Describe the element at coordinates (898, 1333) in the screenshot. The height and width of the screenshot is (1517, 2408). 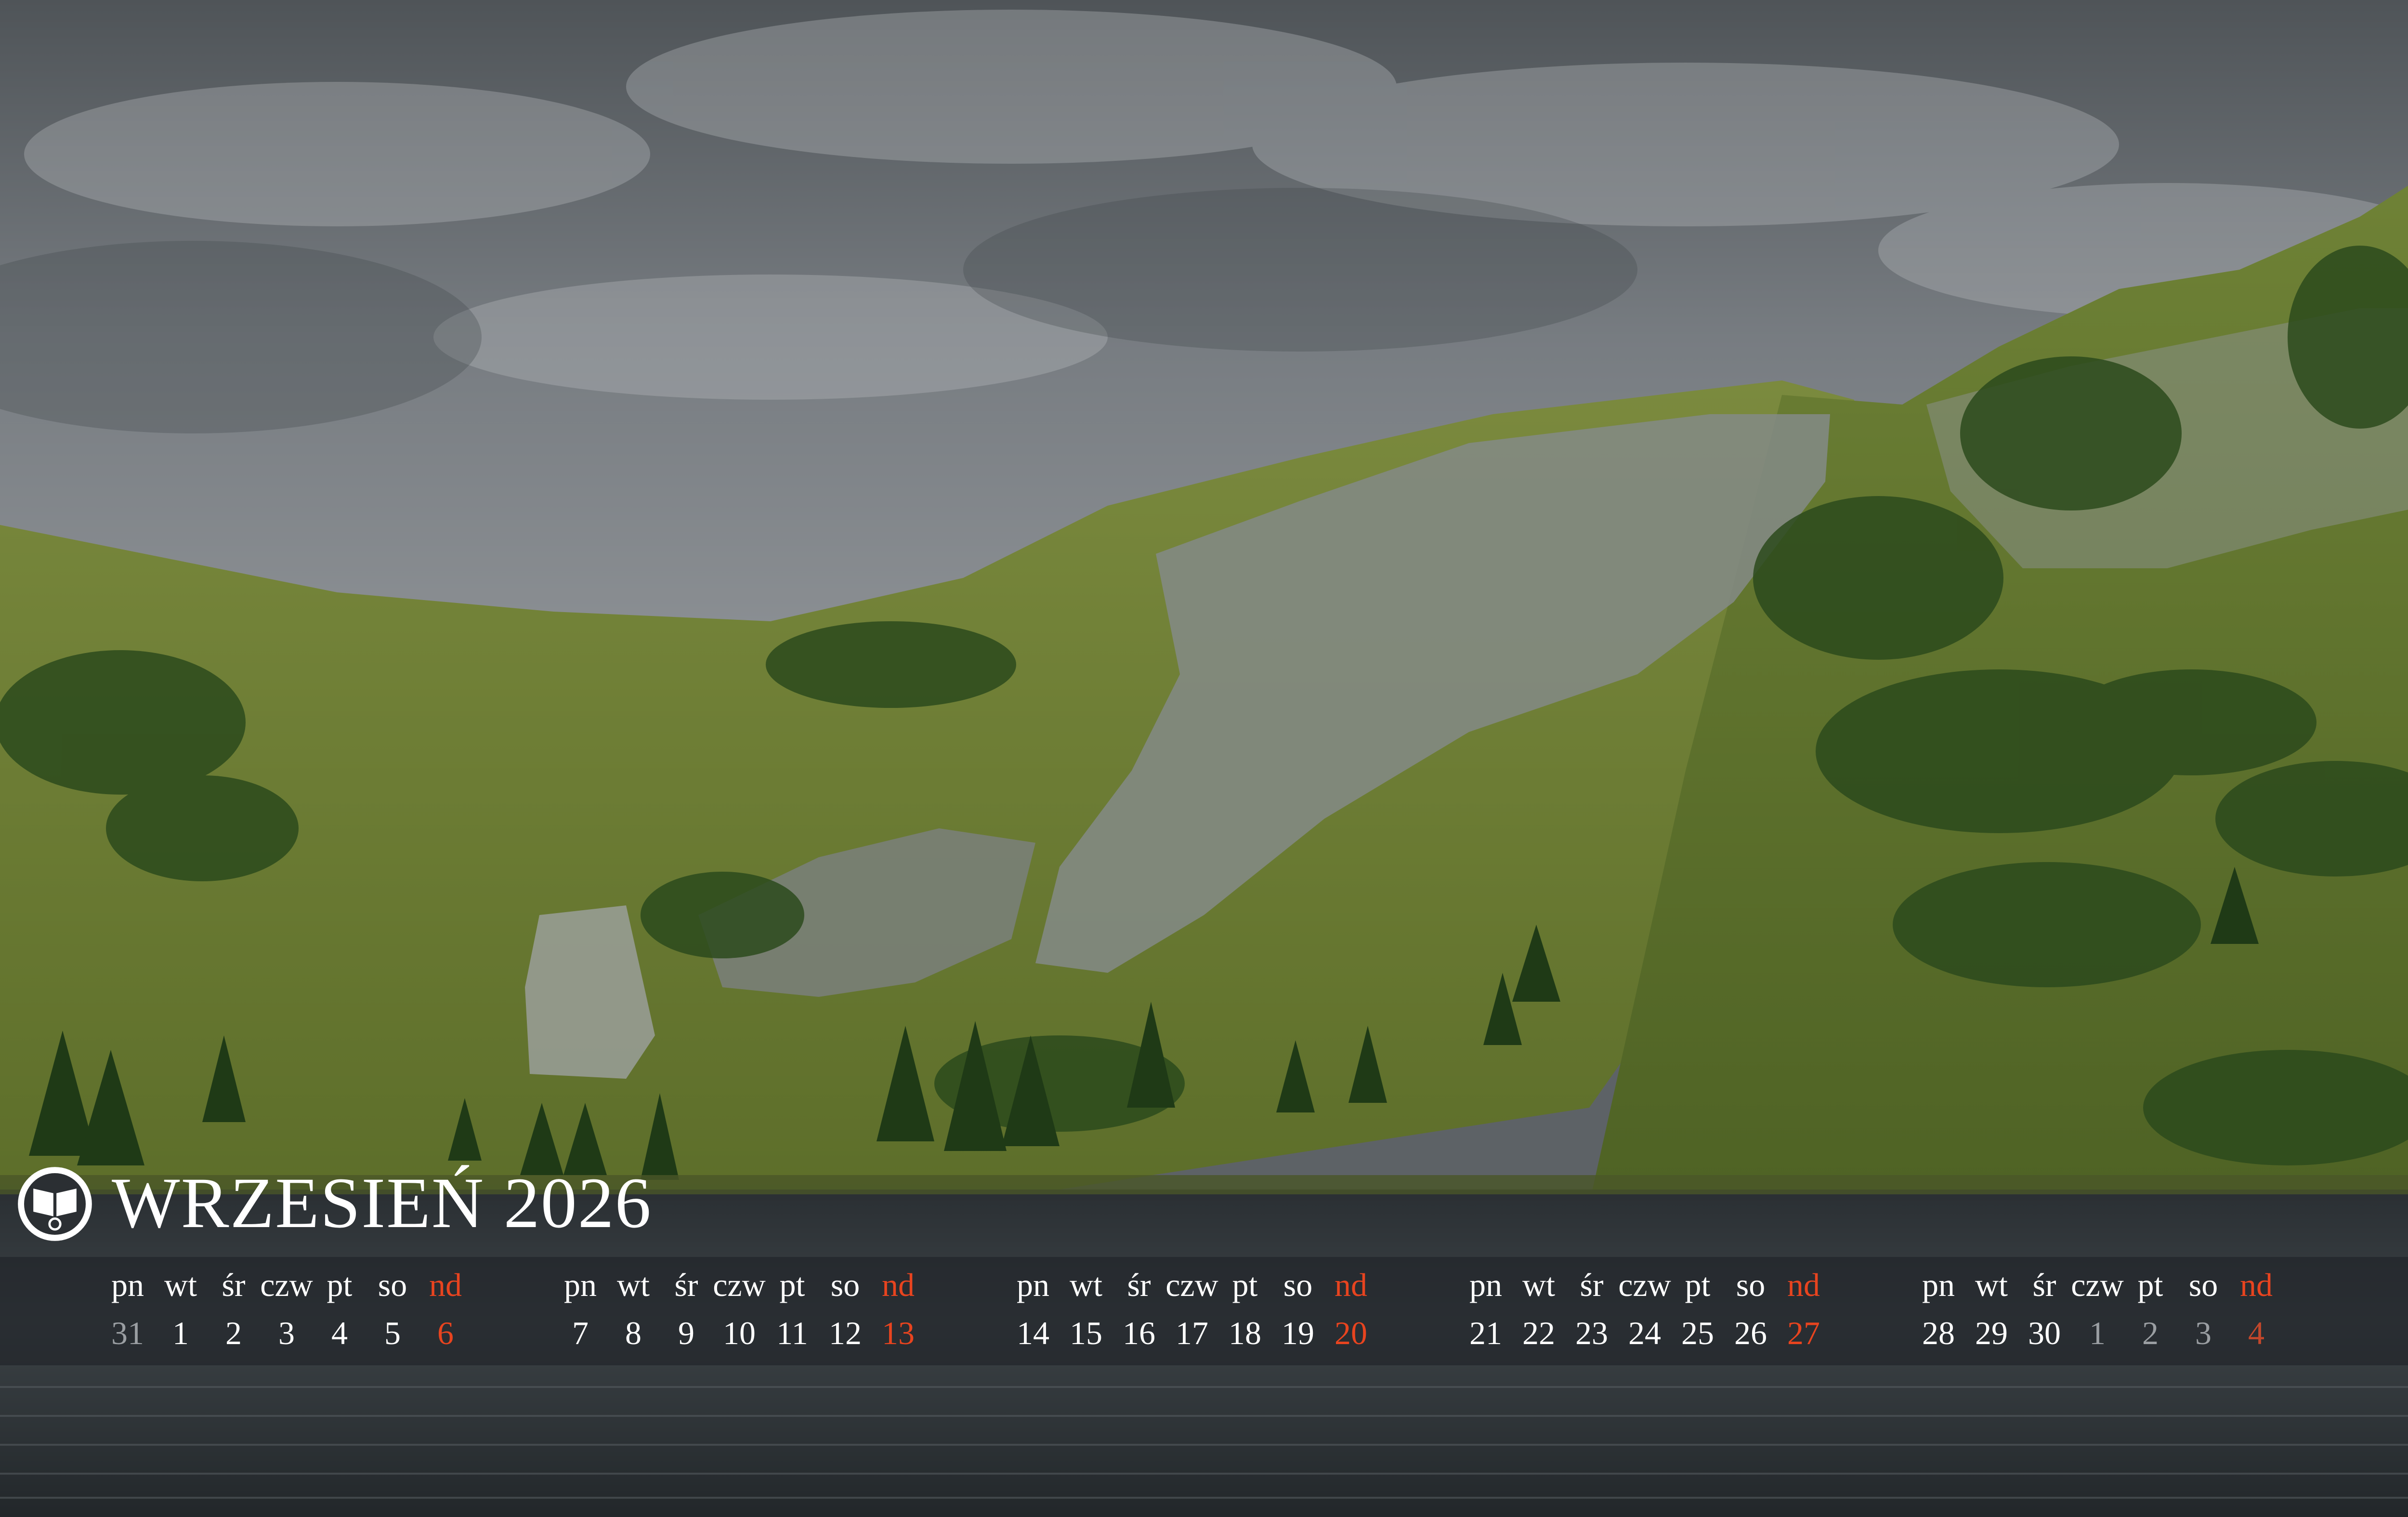
I see `day-cell-sunday: 13` at that location.